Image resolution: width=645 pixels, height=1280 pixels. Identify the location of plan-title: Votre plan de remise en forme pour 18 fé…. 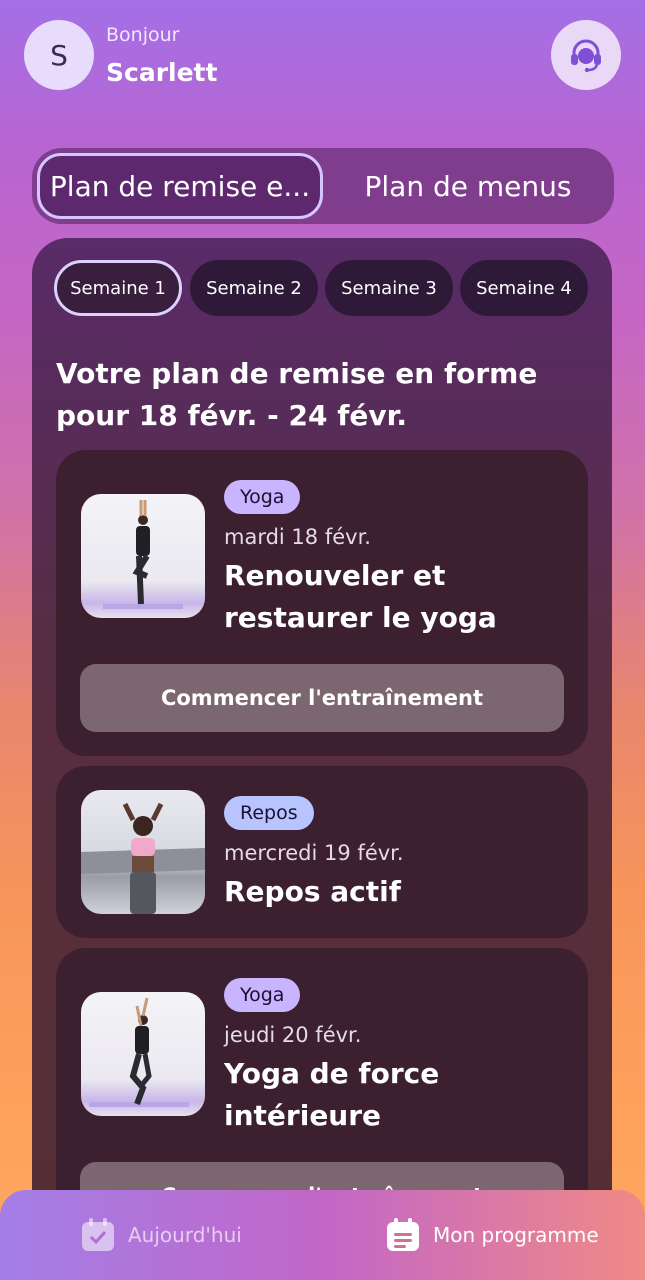
(297, 394).